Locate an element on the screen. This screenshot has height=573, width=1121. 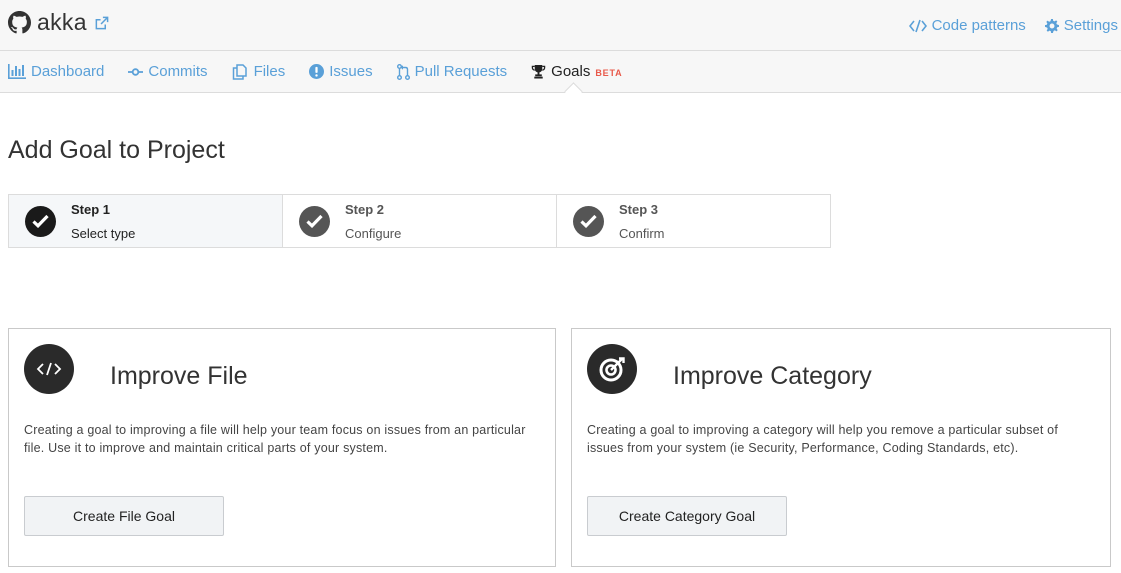
tab-dashboard-label: Dashboard is located at coordinates (68, 71).